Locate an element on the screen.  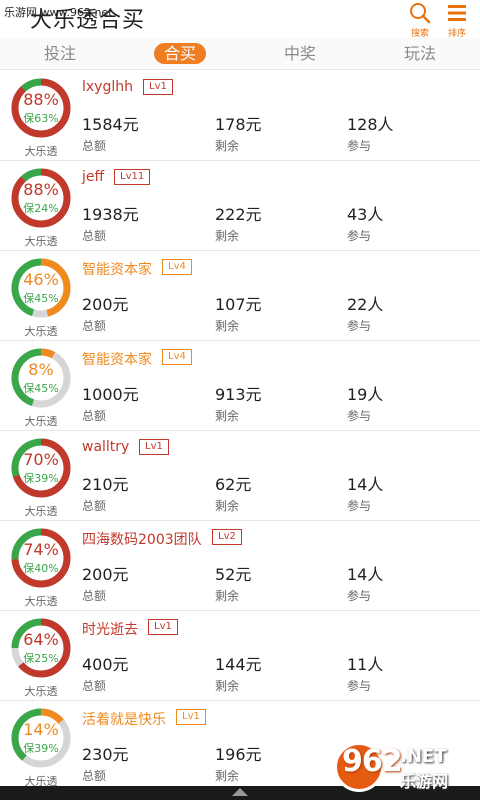
progress-percent: 74% is located at coordinates (41, 549).